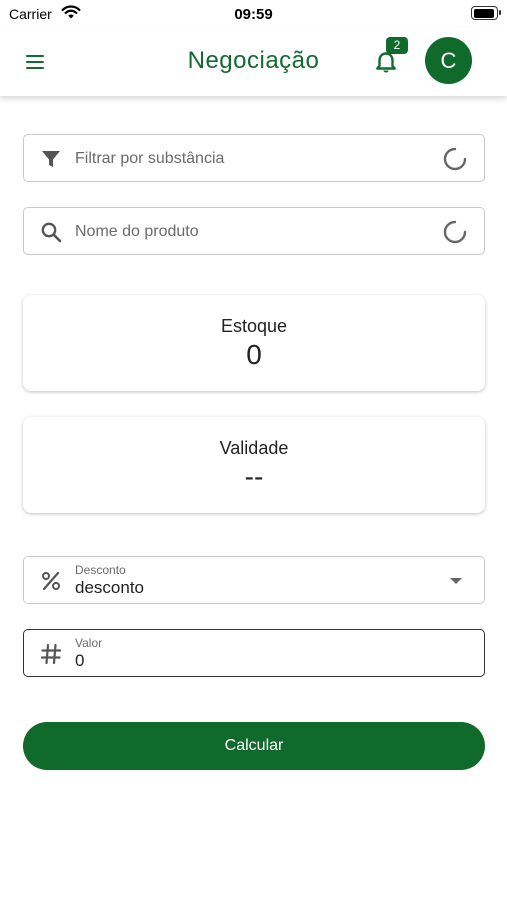 The width and height of the screenshot is (507, 900). What do you see at coordinates (109, 587) in the screenshot?
I see `discount-value: desconto` at bounding box center [109, 587].